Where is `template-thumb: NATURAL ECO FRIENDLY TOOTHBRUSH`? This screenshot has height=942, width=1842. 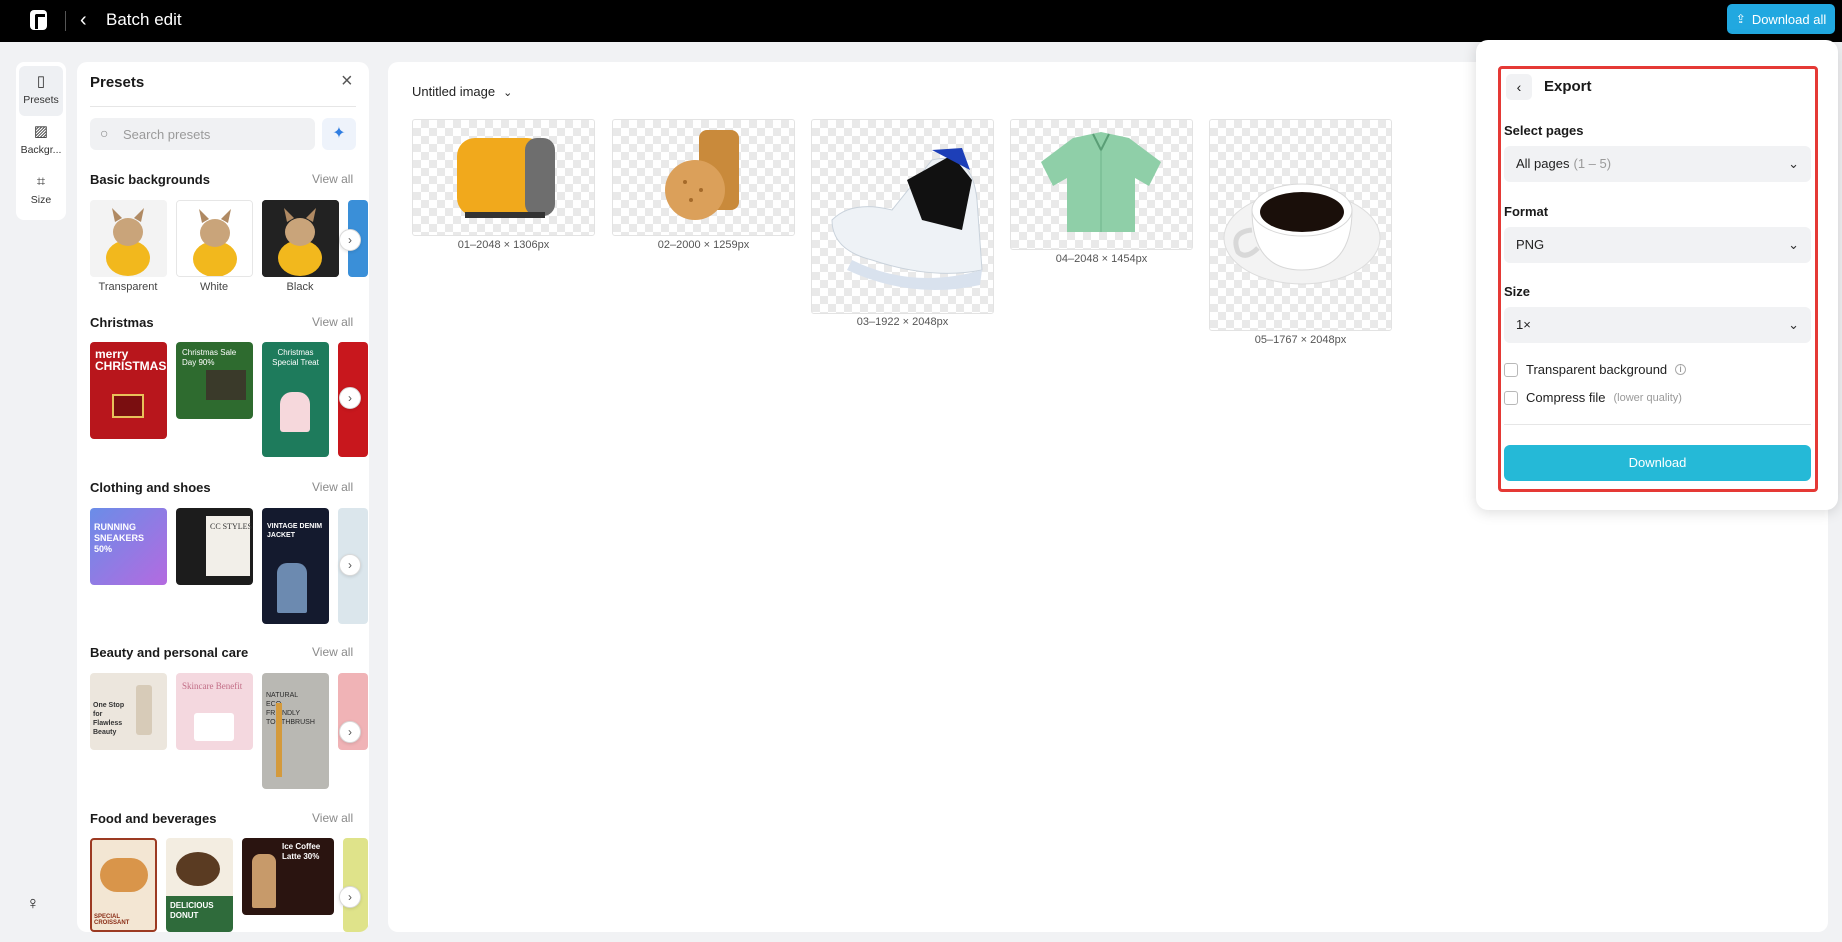 template-thumb: NATURAL ECO FRIENDLY TOOTHBRUSH is located at coordinates (295, 731).